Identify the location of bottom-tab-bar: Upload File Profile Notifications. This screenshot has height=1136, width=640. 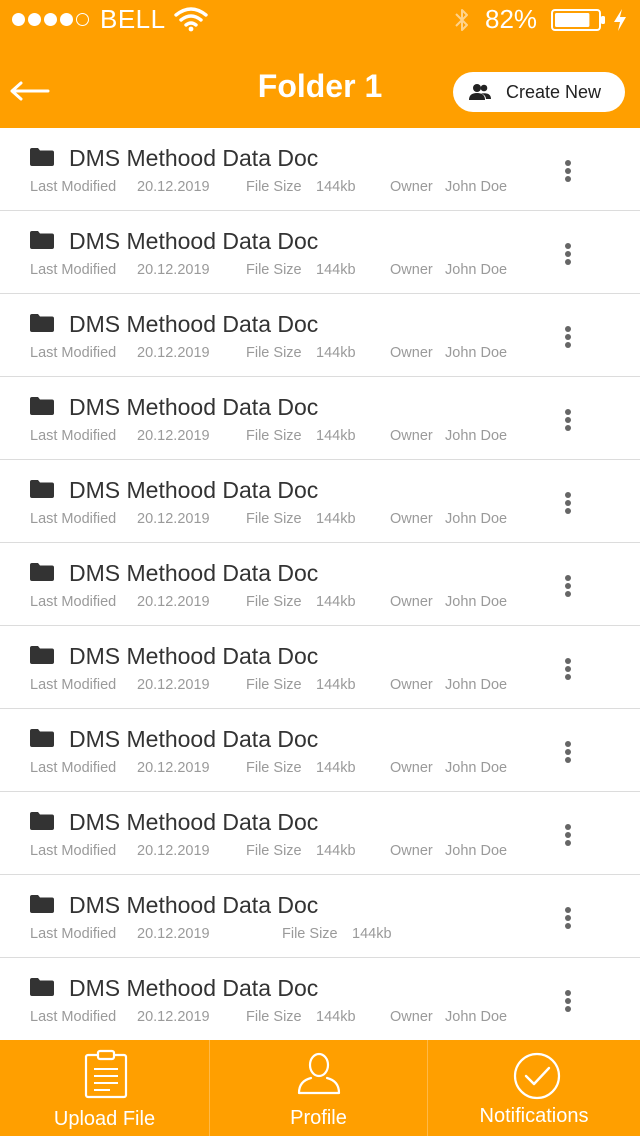
(320, 1088).